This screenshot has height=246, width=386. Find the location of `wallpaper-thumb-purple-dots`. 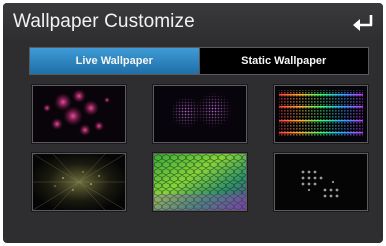

wallpaper-thumb-purple-dots is located at coordinates (200, 114).